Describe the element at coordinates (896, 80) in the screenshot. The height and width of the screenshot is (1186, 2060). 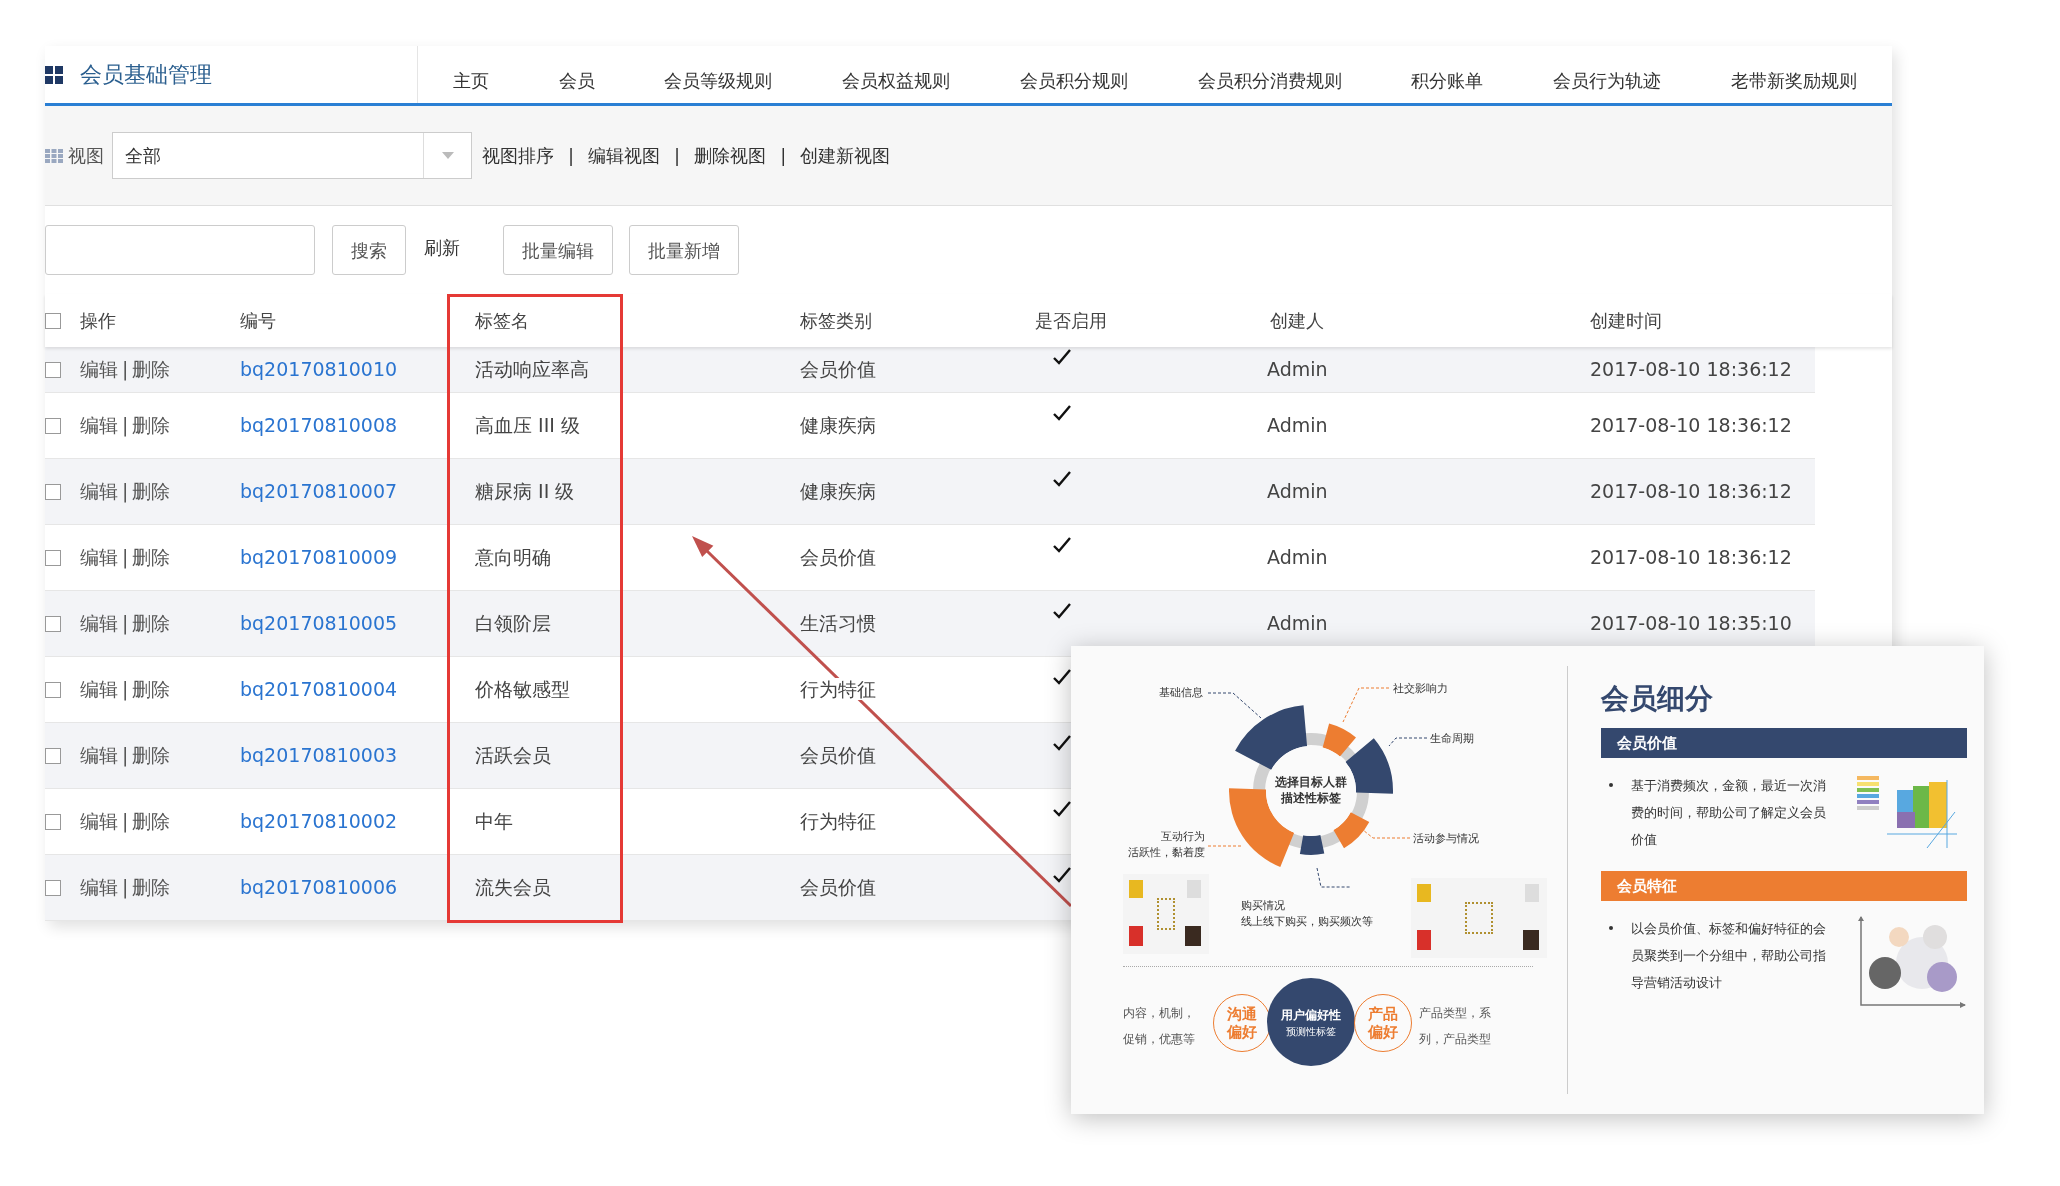
I see `nav-tab: 会员权益规则` at that location.